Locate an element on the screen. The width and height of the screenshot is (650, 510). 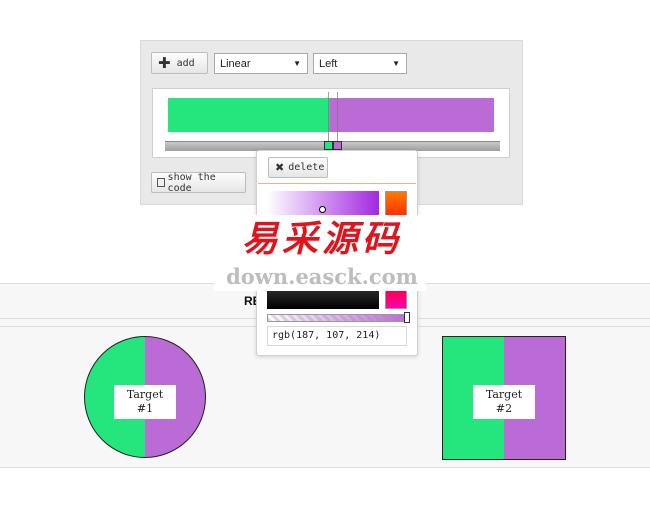
show-code-button: show the code is located at coordinates (198, 182).